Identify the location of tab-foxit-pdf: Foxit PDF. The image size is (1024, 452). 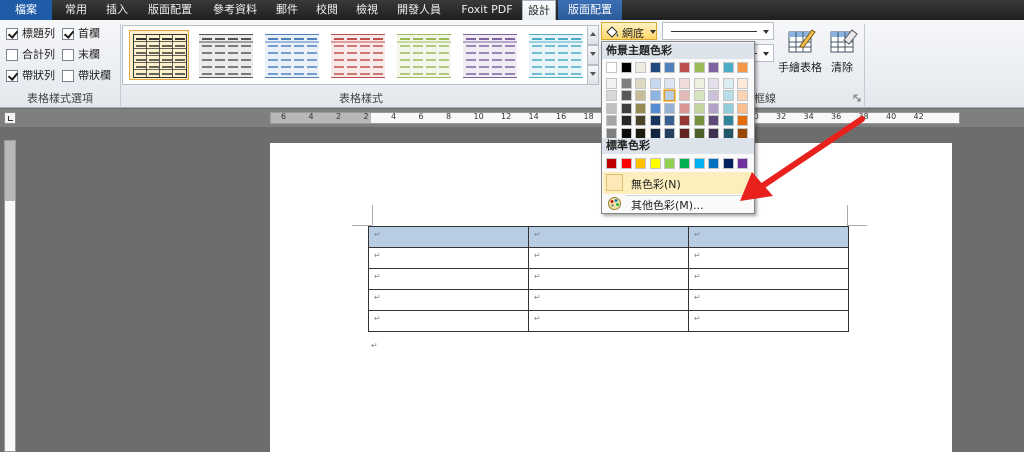
(487, 10).